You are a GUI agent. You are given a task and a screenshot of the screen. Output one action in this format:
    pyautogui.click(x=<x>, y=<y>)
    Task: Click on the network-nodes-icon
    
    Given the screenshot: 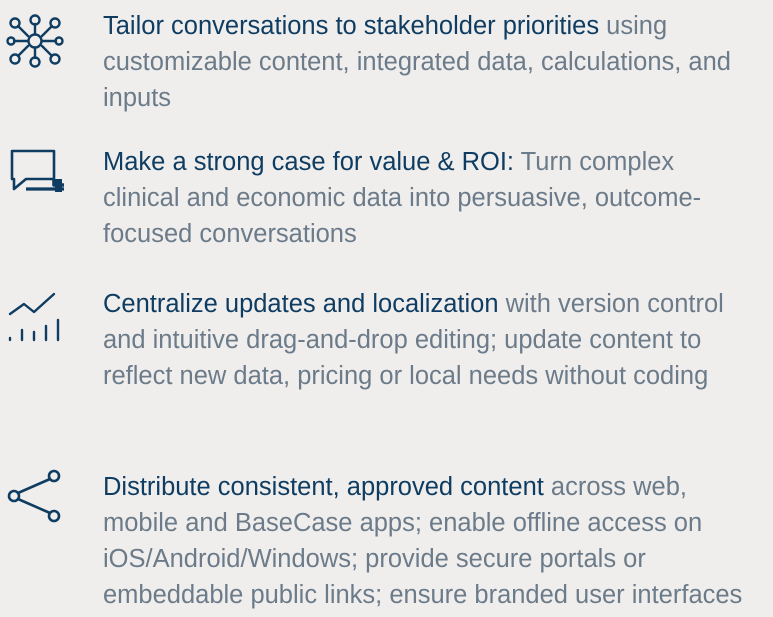 What is the action you would take?
    pyautogui.click(x=35, y=41)
    